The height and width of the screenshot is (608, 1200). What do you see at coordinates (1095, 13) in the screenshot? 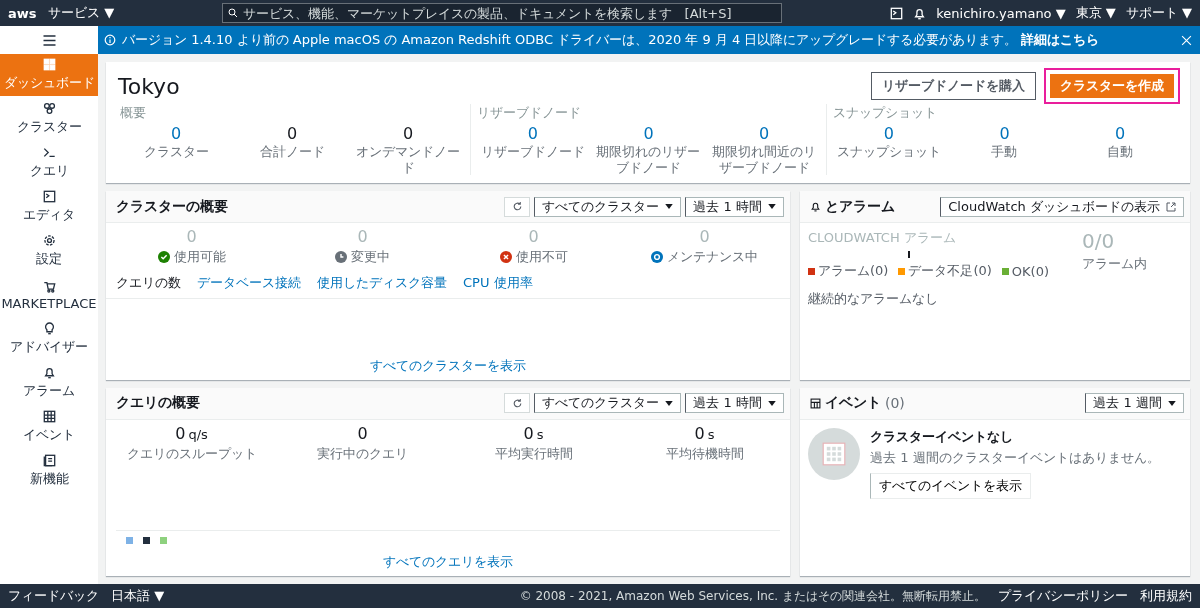
I see `region-menu: 東京 ▼` at bounding box center [1095, 13].